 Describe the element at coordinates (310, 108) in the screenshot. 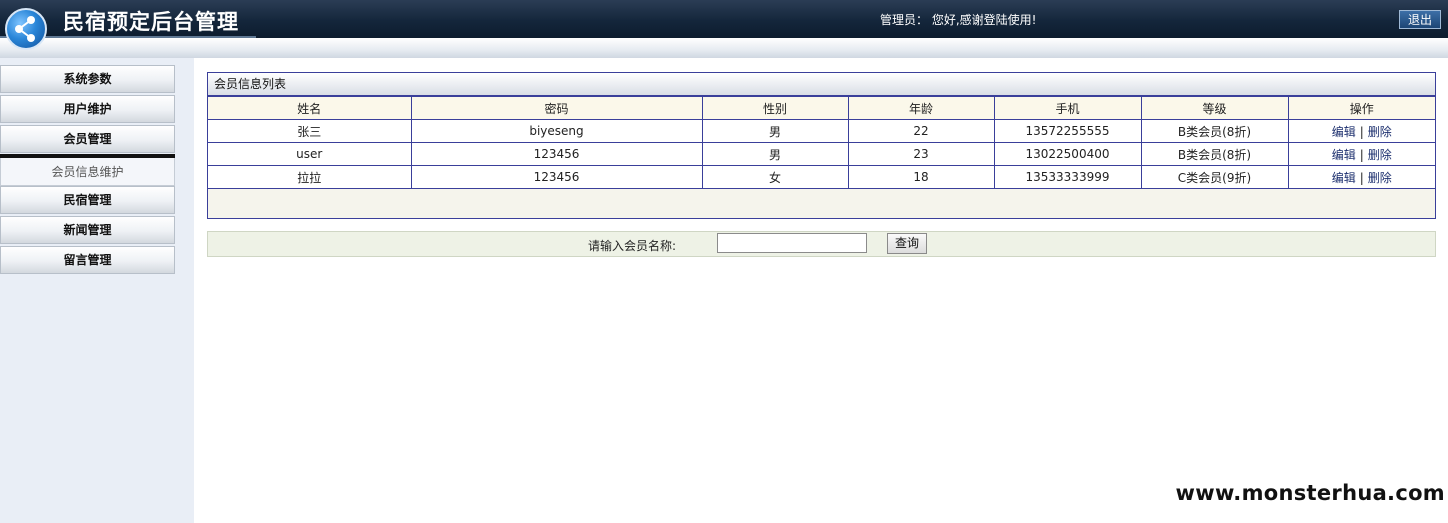

I see `column-header-name: 姓名` at that location.